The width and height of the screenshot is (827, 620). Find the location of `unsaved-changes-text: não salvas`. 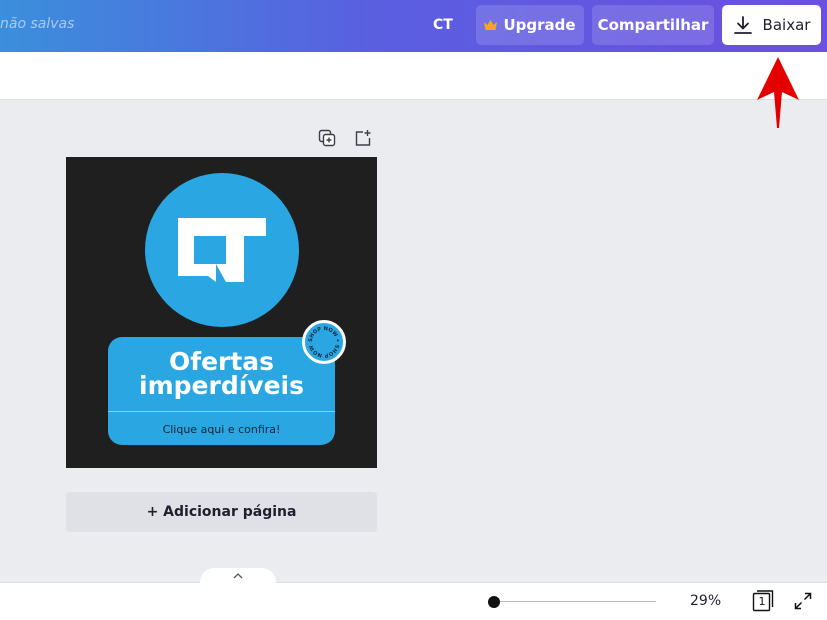

unsaved-changes-text: não salvas is located at coordinates (37, 24).